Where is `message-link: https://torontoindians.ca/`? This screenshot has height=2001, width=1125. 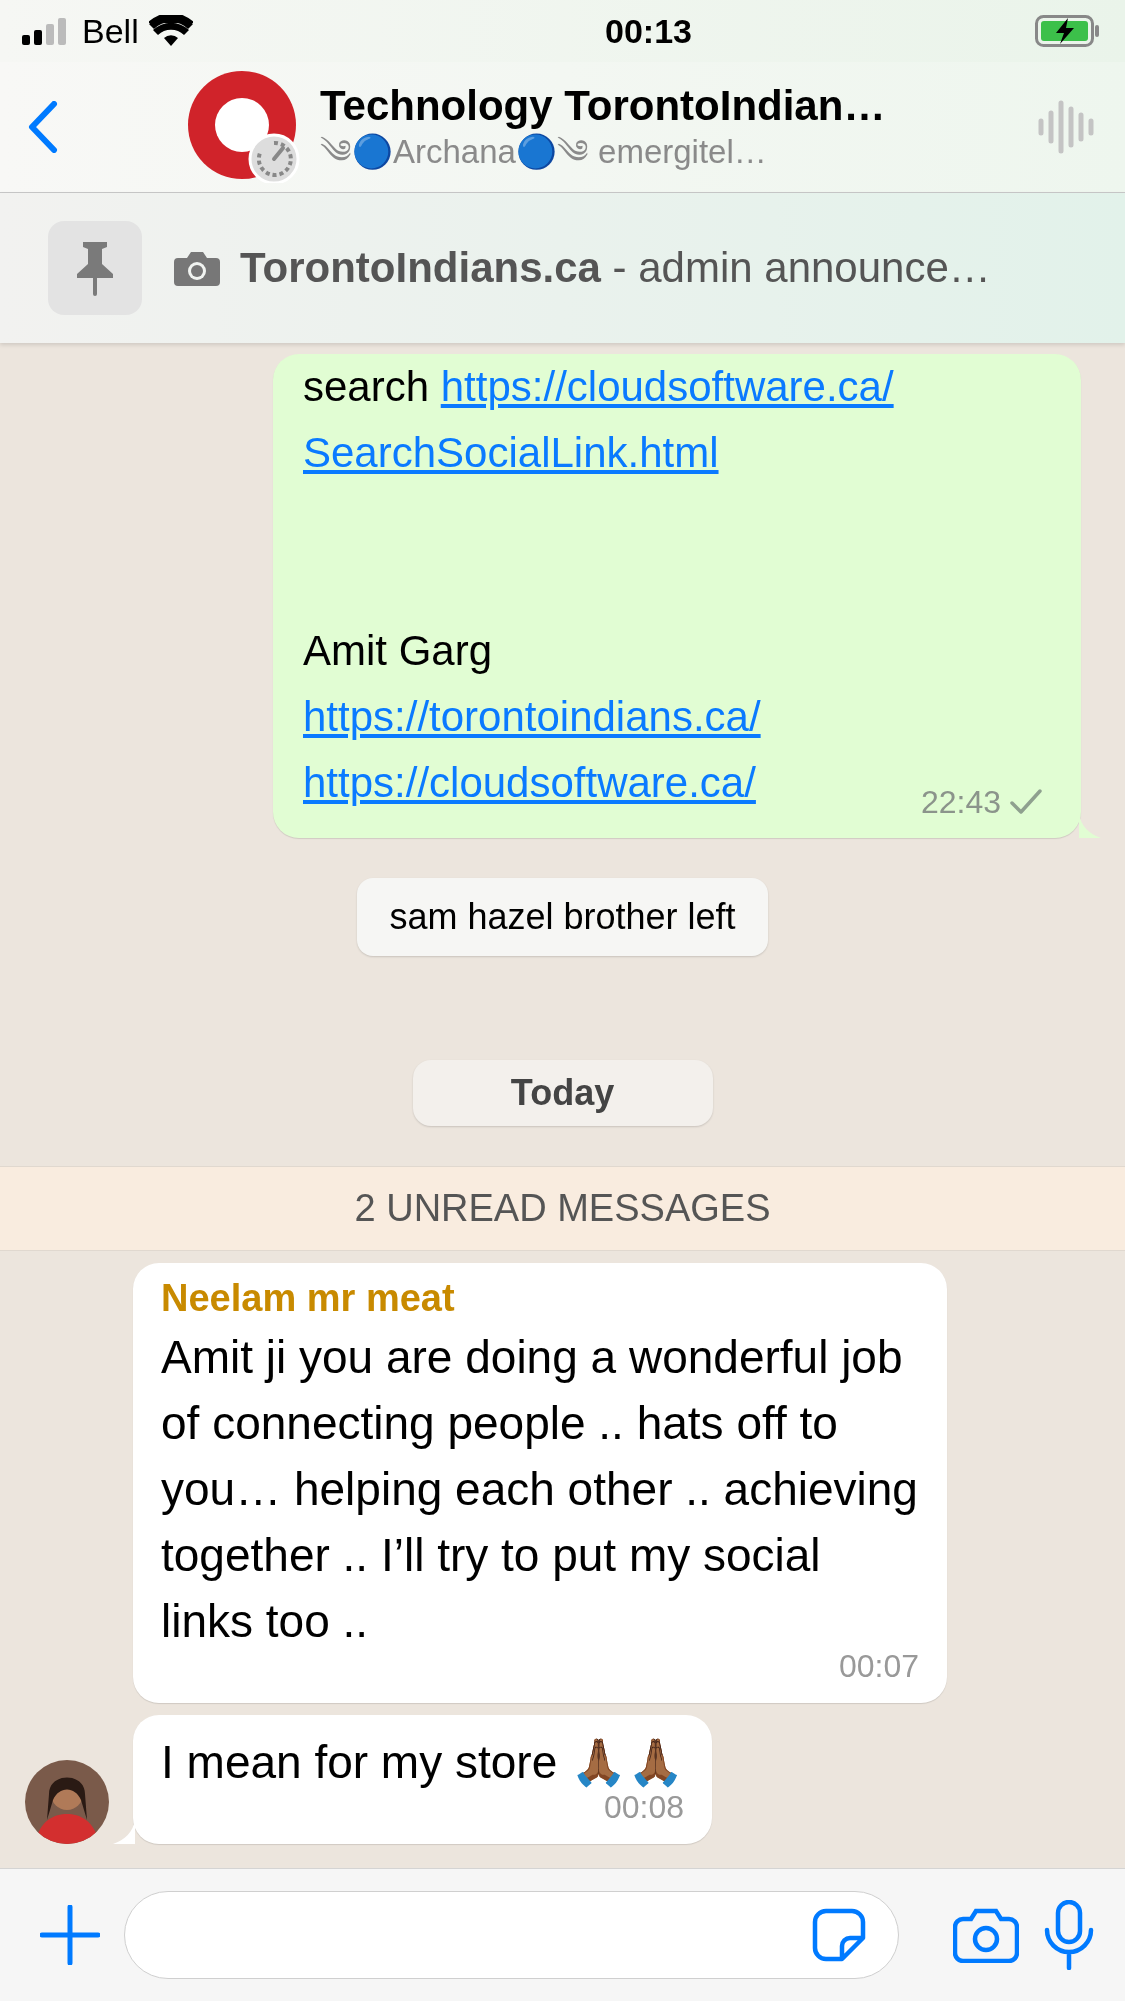
message-link: https://torontoindians.ca/ is located at coordinates (532, 716).